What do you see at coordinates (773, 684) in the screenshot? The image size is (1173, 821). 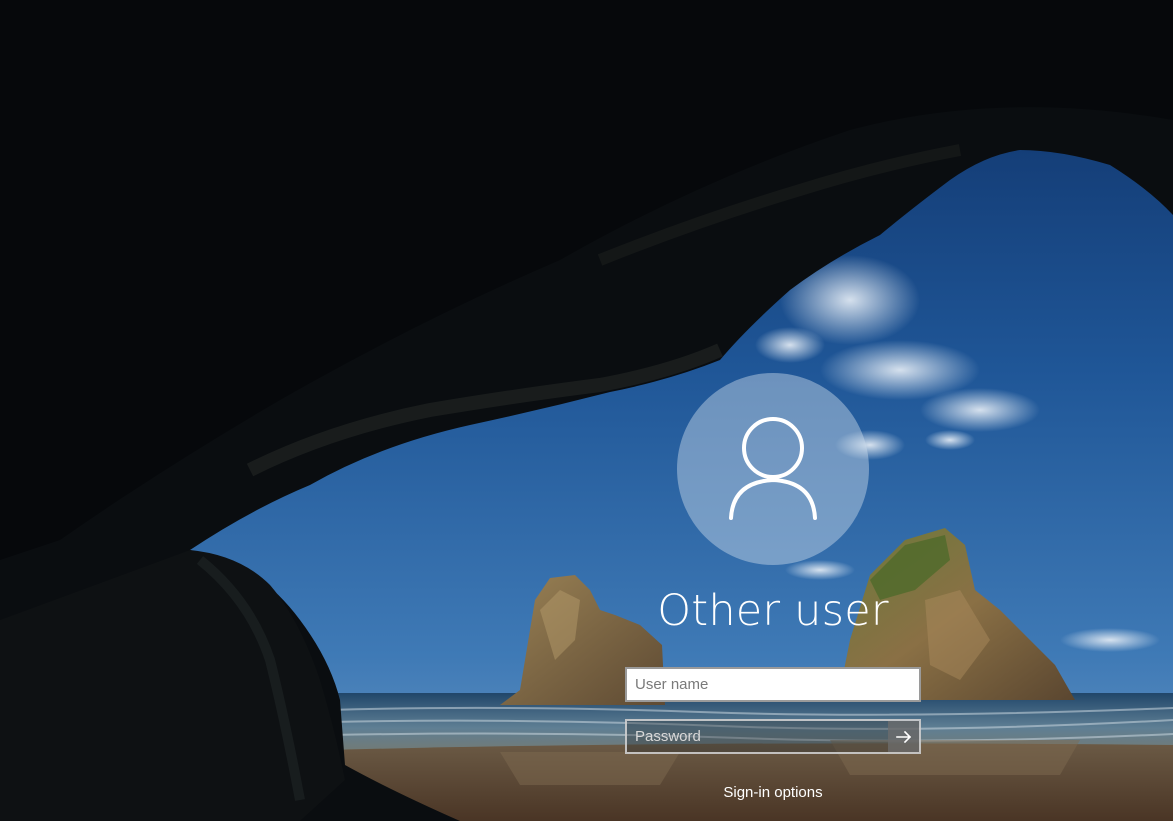 I see `username-input` at bounding box center [773, 684].